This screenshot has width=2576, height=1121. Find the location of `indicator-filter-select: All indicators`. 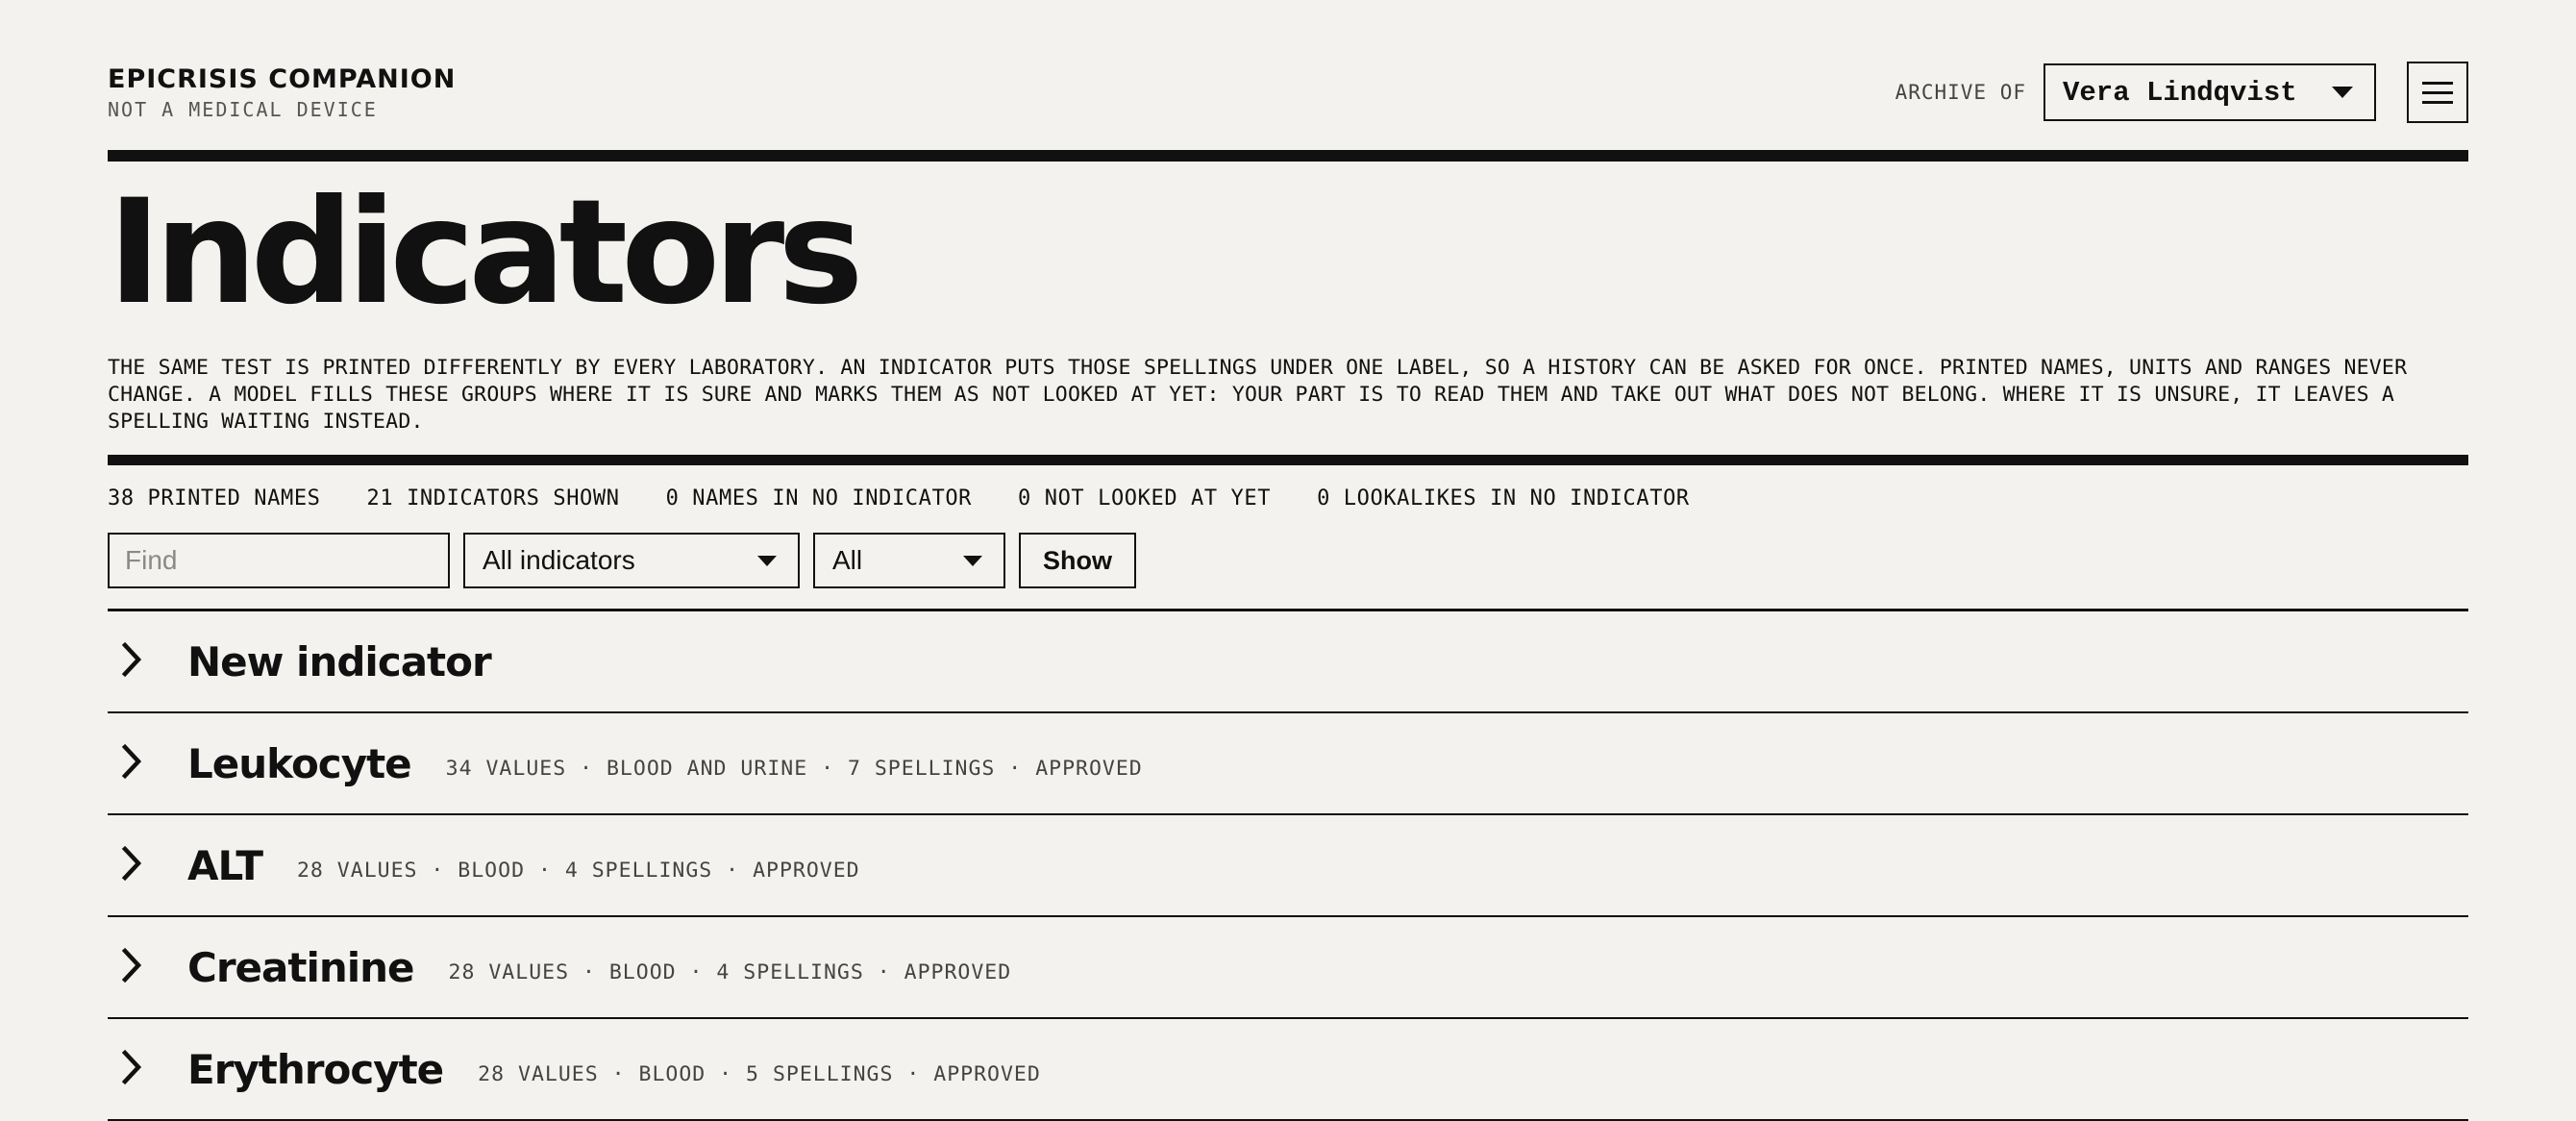

indicator-filter-select: All indicators is located at coordinates (631, 560).